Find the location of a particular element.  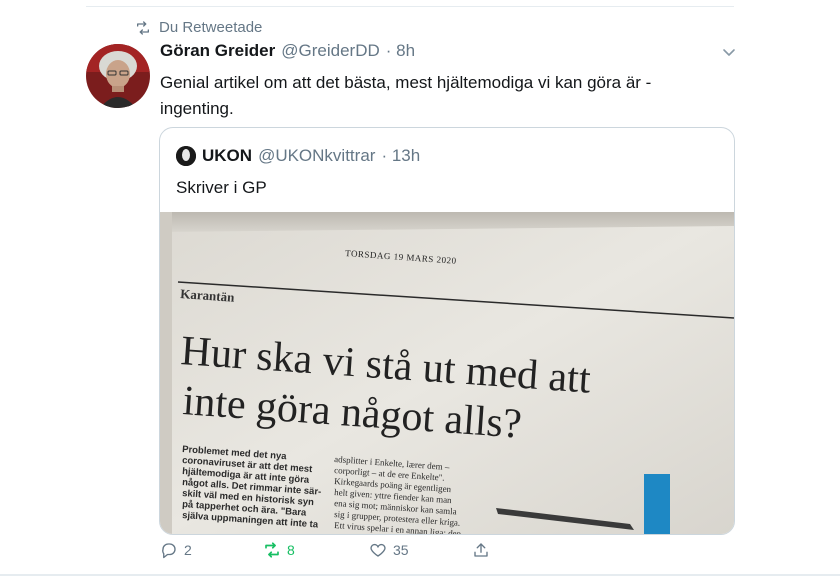

share-button is located at coordinates (481, 550).